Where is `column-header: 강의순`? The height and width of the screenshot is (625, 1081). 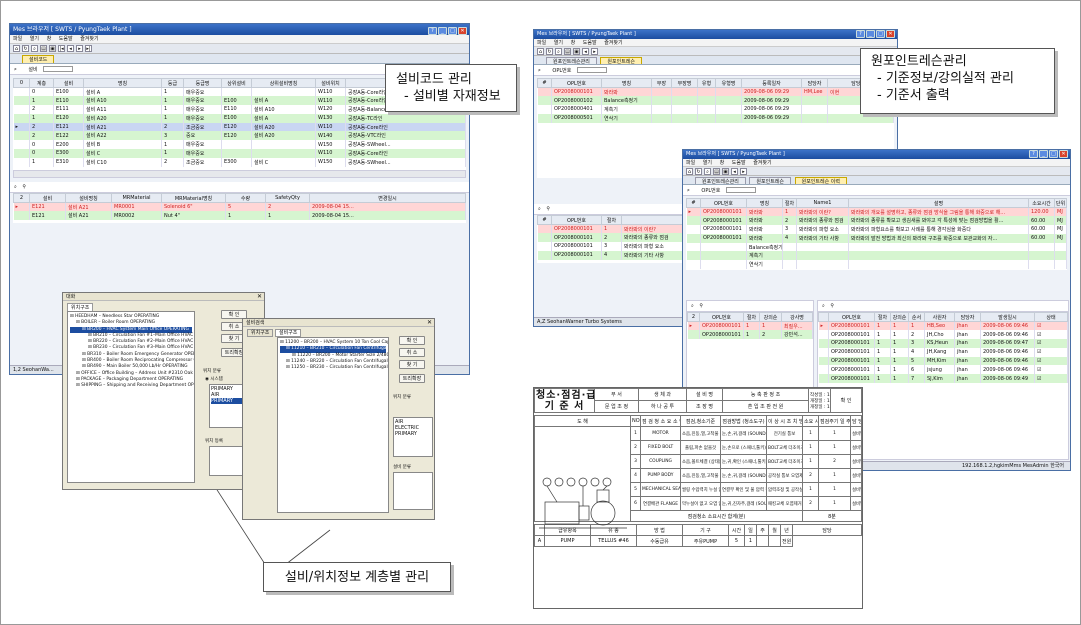 column-header: 강의순 is located at coordinates (899, 317).